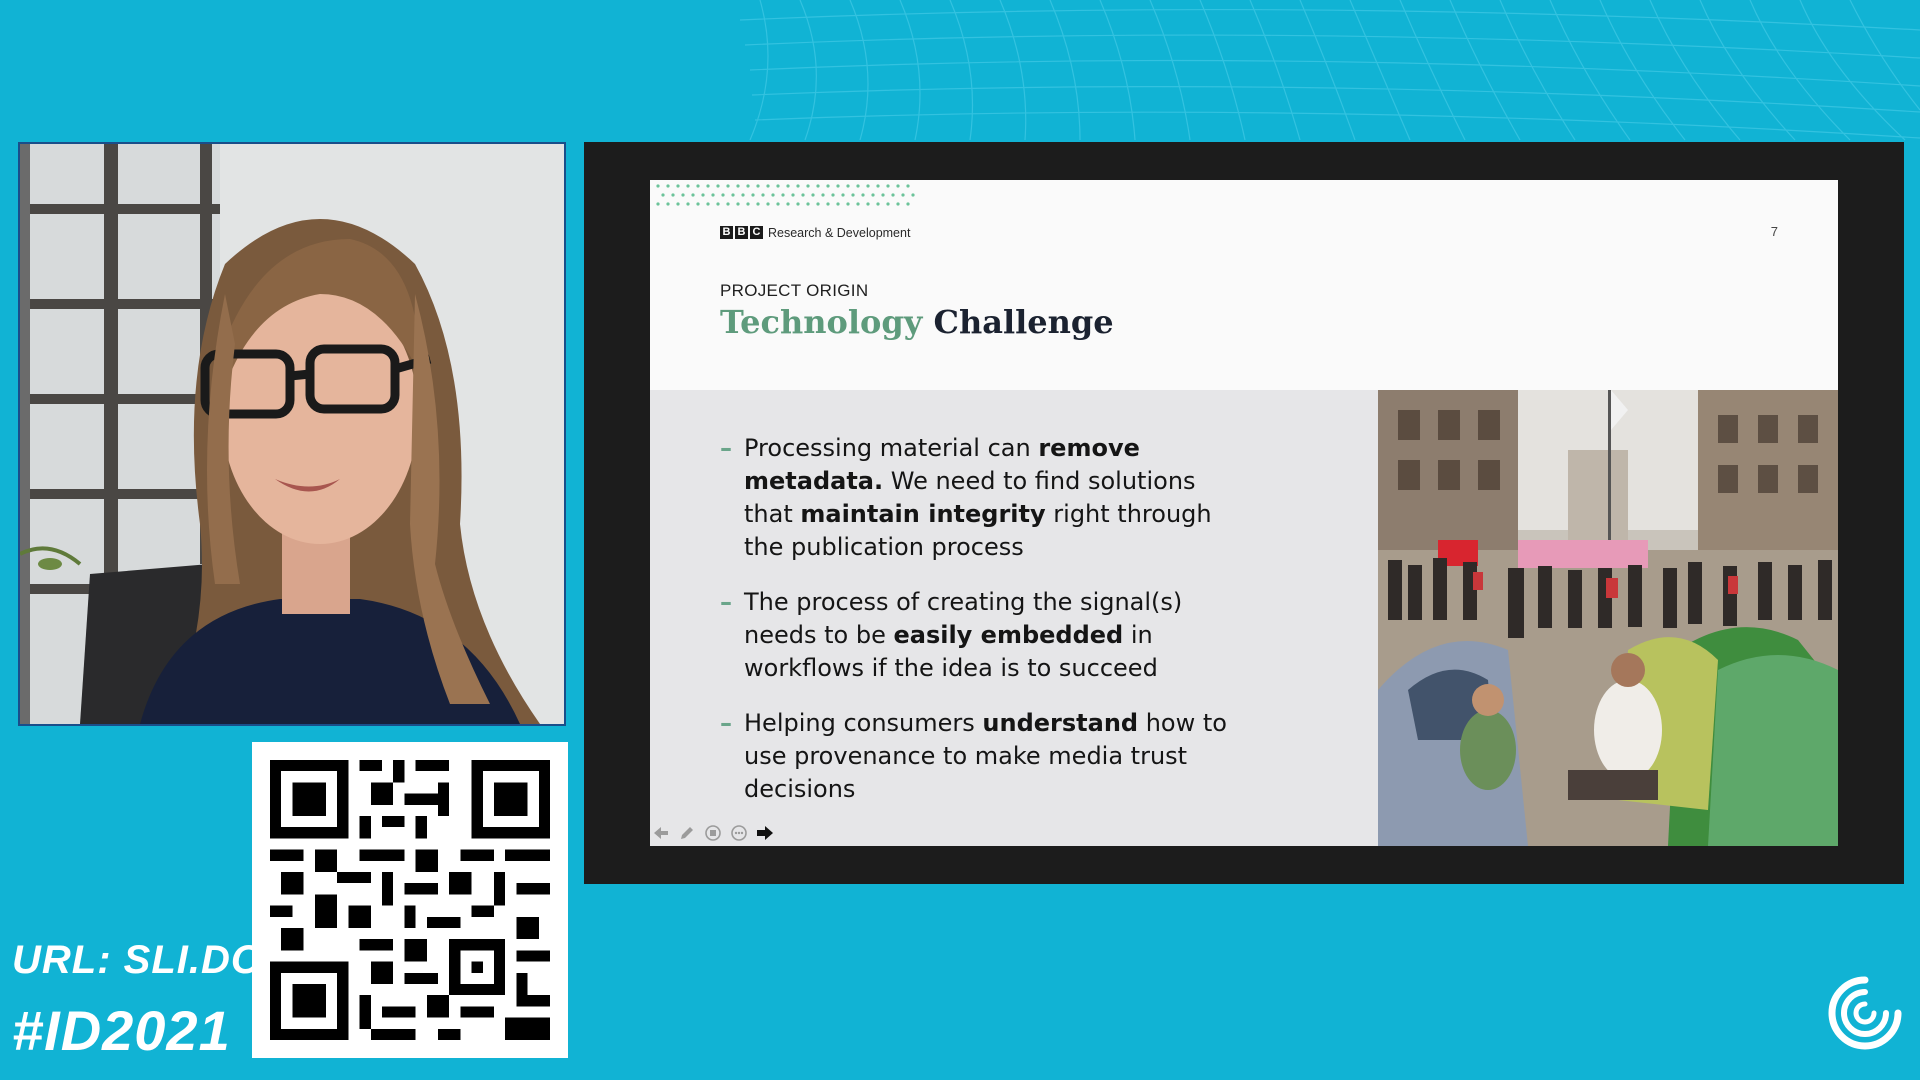 This screenshot has height=1080, width=1920. Describe the element at coordinates (1608, 618) in the screenshot. I see `street-protest-photo` at that location.